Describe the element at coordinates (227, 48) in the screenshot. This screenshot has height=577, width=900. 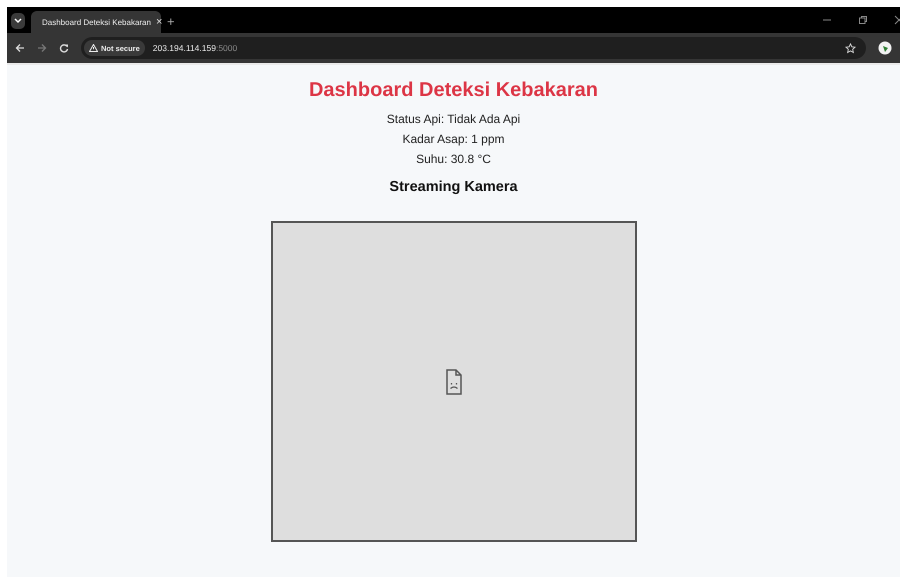
I see `url-port: :5000` at that location.